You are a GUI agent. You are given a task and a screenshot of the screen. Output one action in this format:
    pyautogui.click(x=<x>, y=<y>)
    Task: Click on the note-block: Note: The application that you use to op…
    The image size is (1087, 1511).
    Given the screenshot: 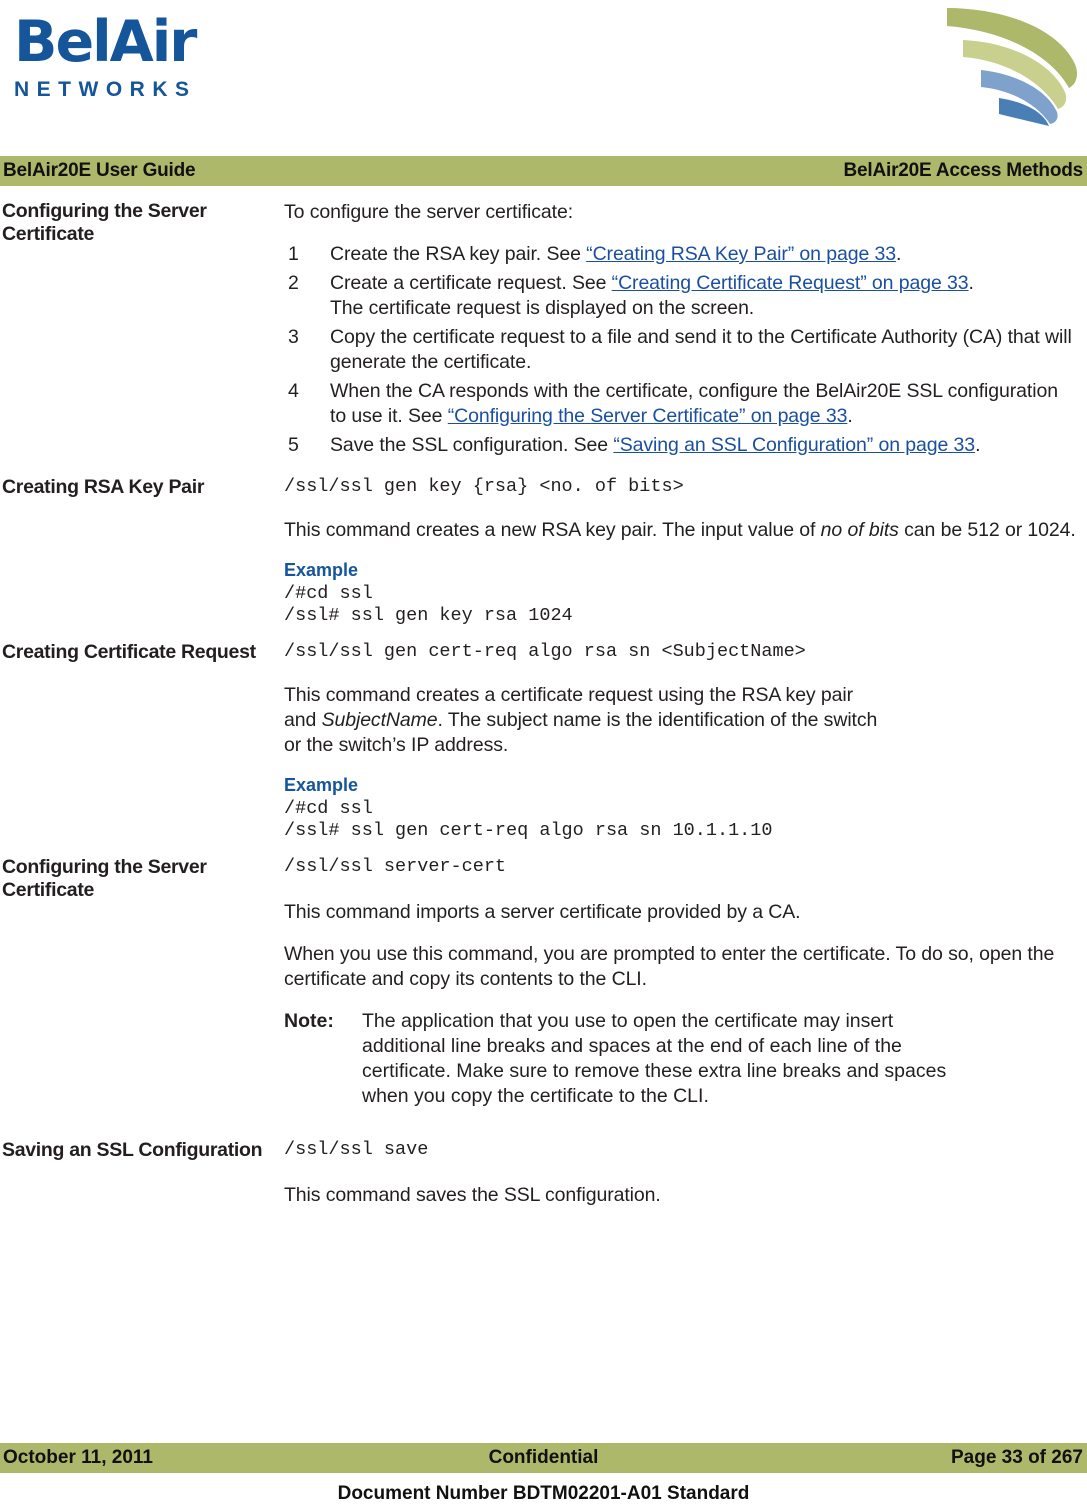 What is the action you would take?
    pyautogui.click(x=681, y=1059)
    